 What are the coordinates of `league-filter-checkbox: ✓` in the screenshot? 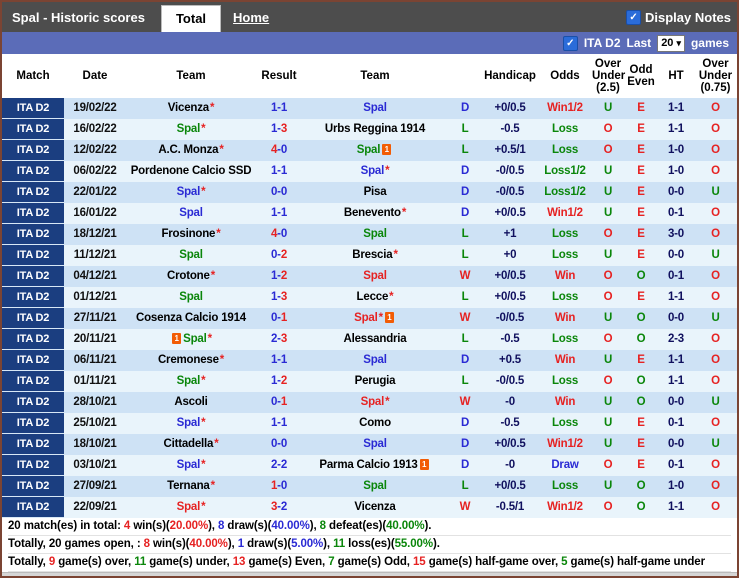 It's located at (570, 43).